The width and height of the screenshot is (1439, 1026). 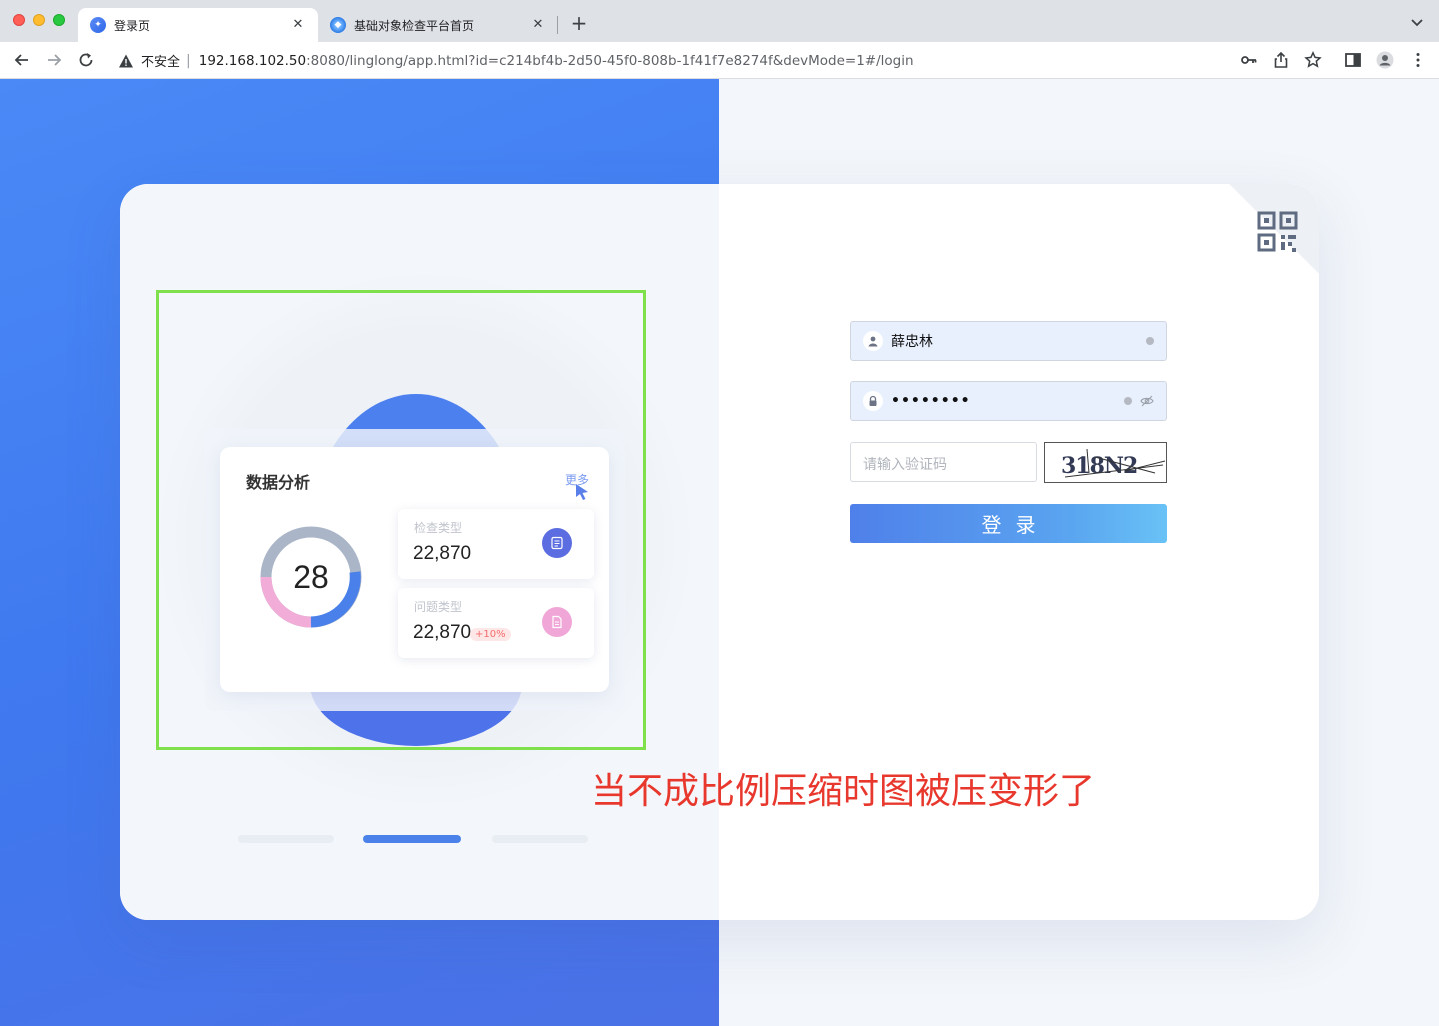 What do you see at coordinates (1008, 523) in the screenshot?
I see `login-button: 登录` at bounding box center [1008, 523].